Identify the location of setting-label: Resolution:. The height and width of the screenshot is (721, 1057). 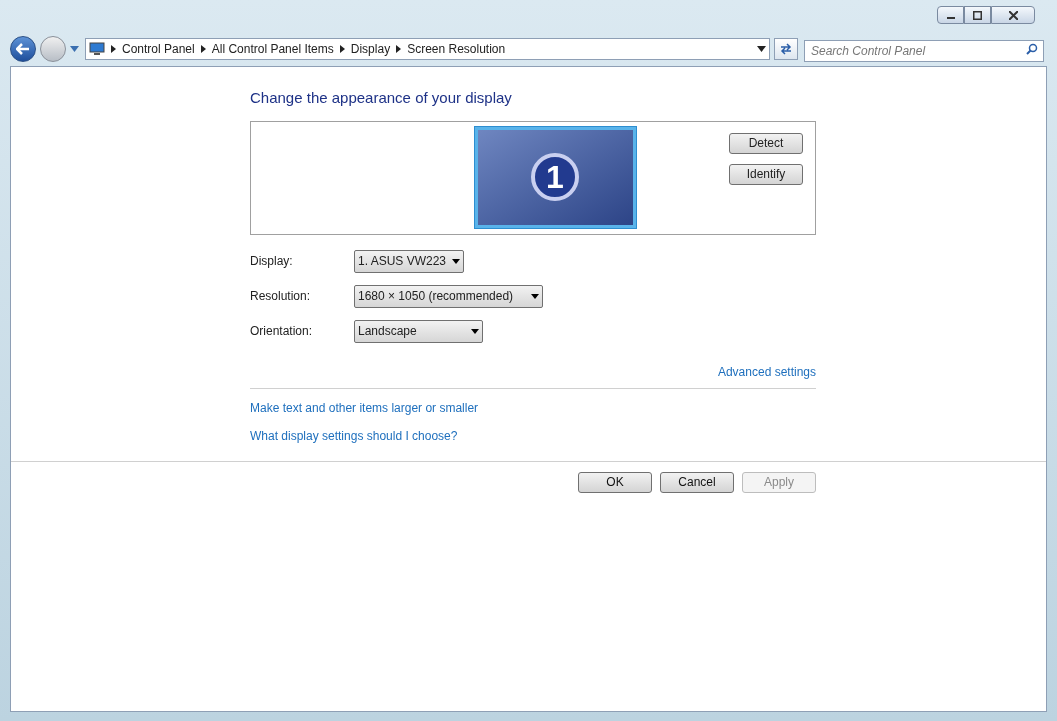
(281, 296).